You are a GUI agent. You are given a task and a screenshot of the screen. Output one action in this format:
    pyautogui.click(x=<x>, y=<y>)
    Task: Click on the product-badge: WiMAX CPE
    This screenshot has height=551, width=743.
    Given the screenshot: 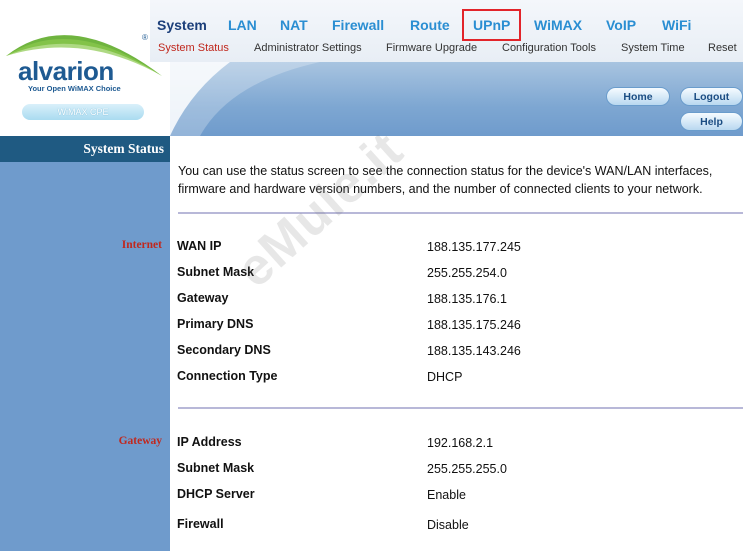 What is the action you would take?
    pyautogui.click(x=83, y=112)
    